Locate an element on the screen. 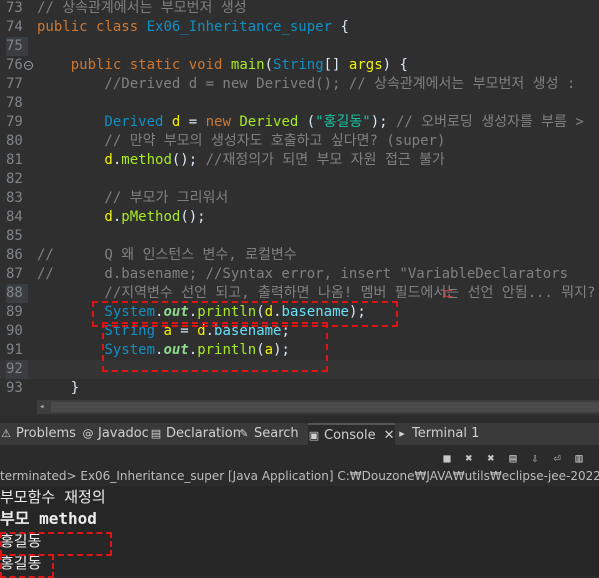 This screenshot has height=578, width=599. word-wrap-icon: ⏎ is located at coordinates (557, 458).